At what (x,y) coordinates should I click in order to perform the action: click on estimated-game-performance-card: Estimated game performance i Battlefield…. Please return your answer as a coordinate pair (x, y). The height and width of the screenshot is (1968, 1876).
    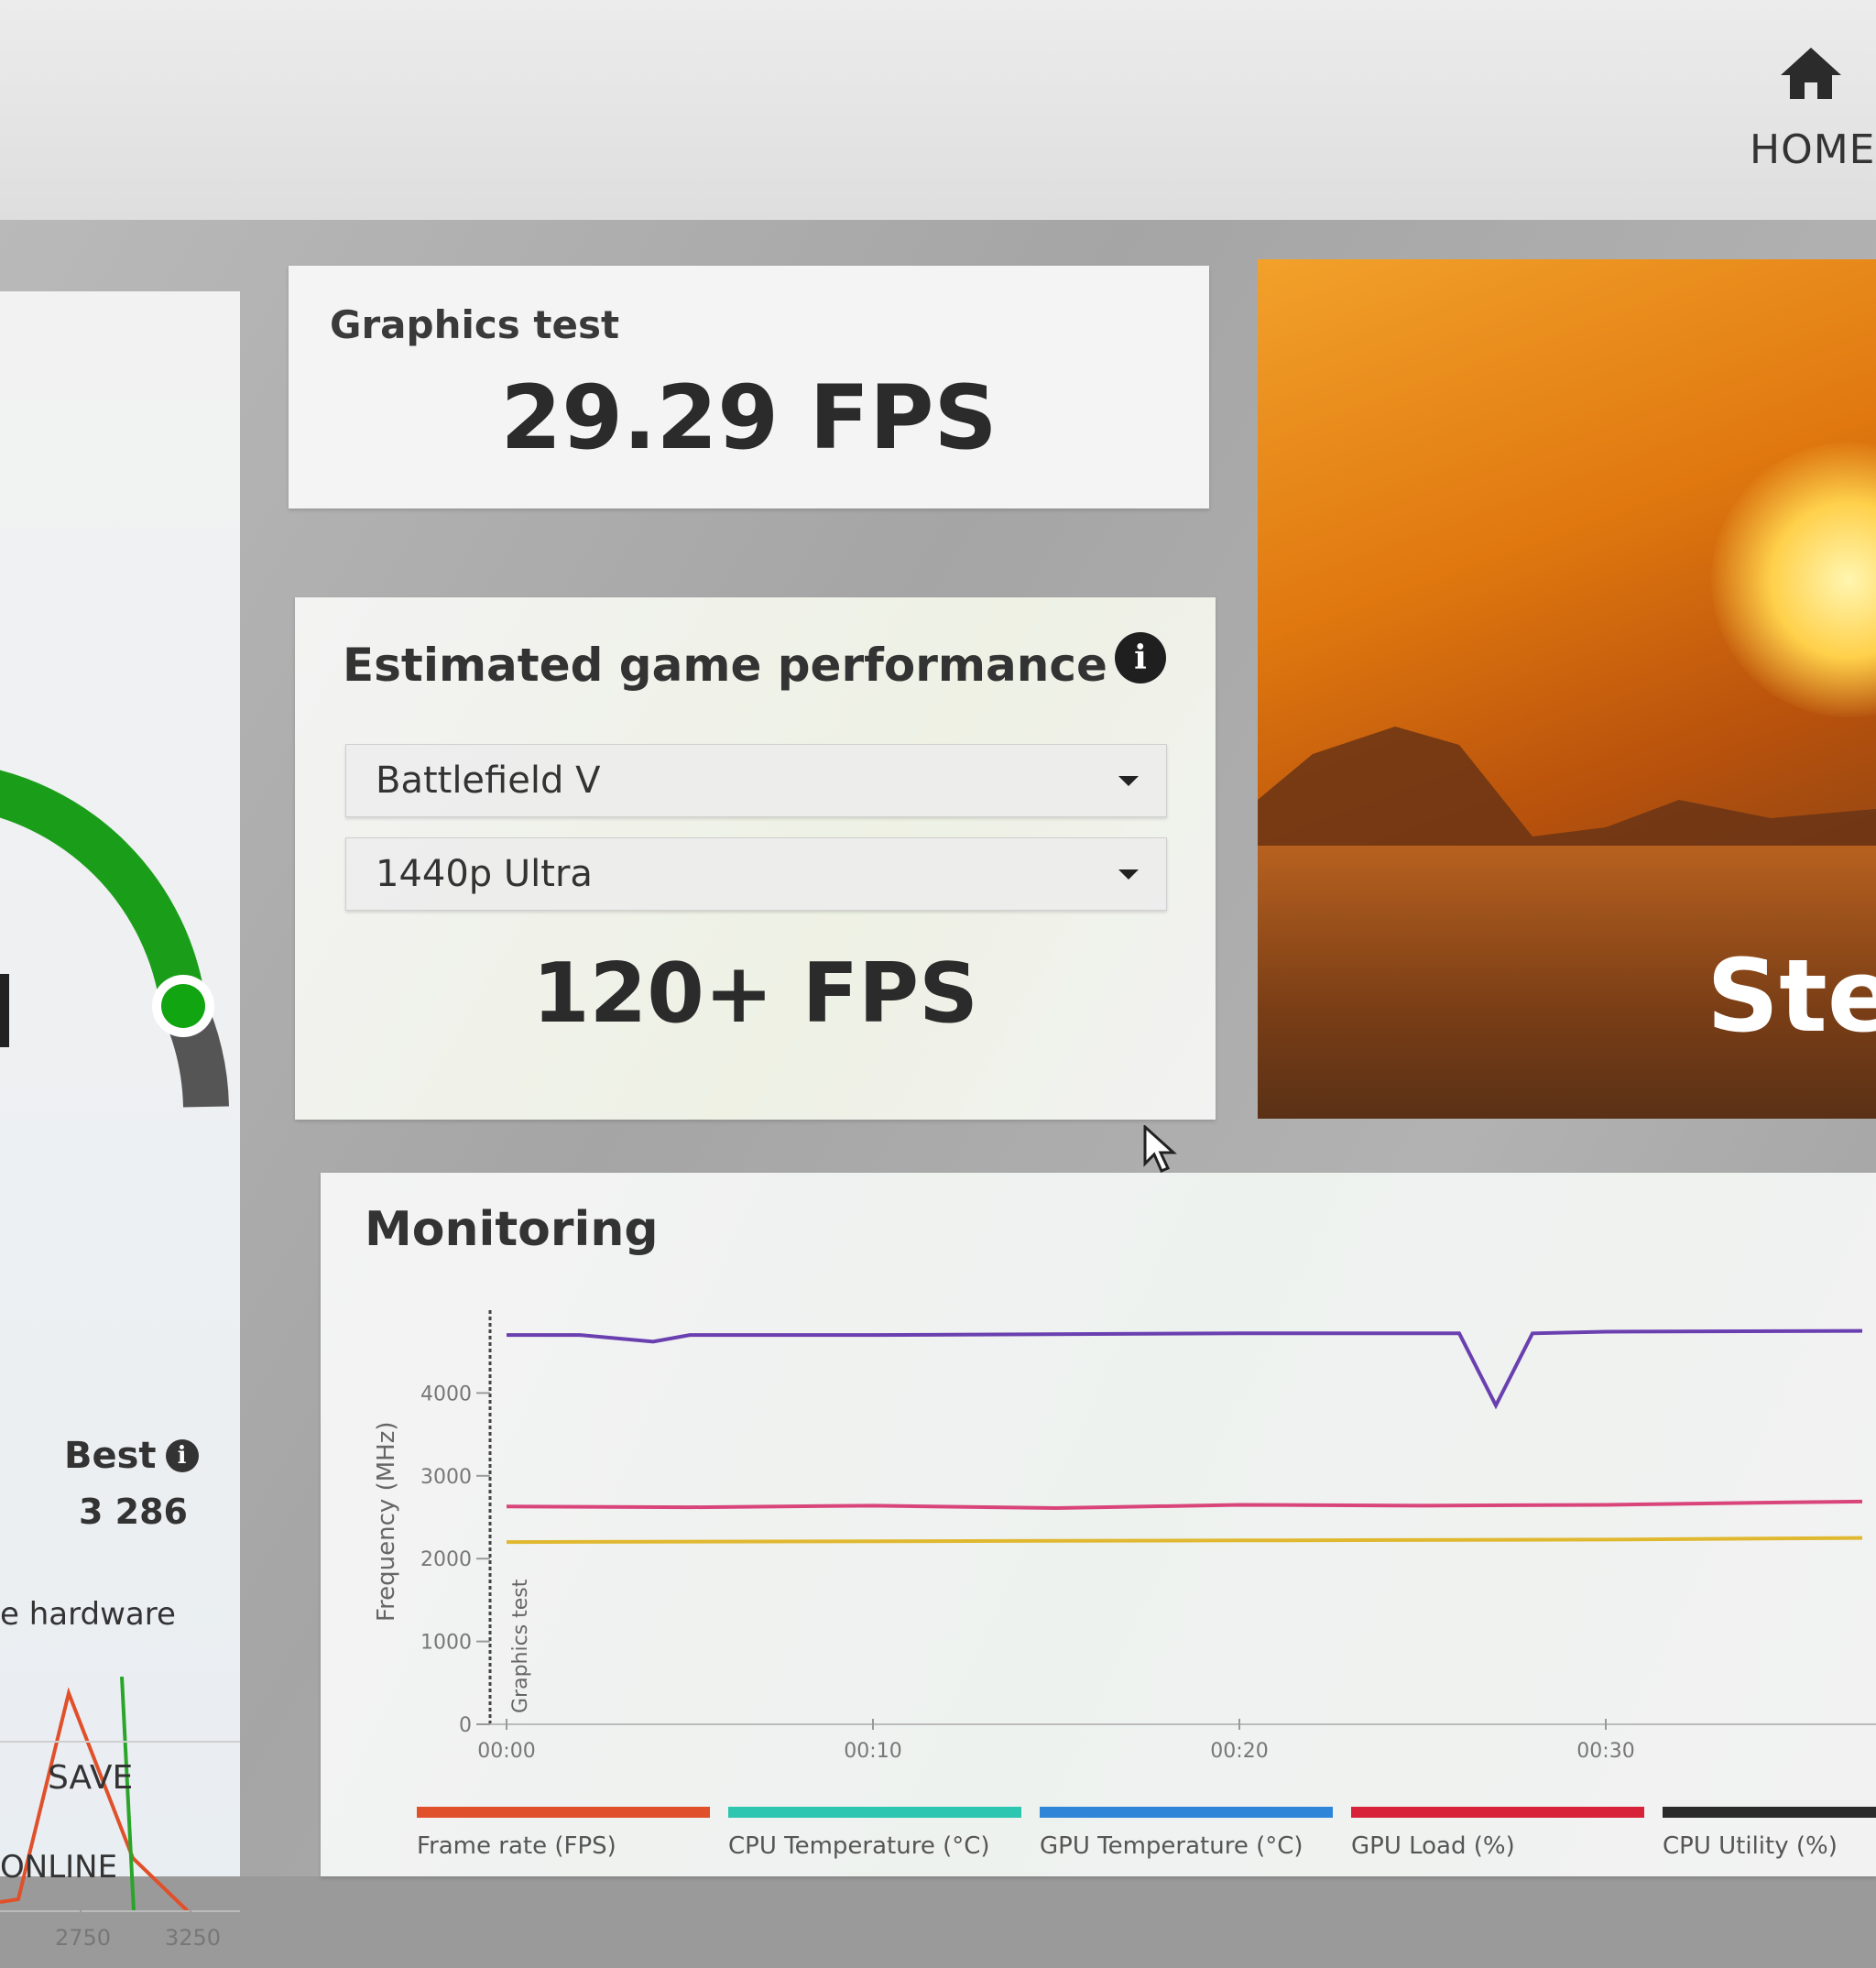
    Looking at the image, I should click on (755, 859).